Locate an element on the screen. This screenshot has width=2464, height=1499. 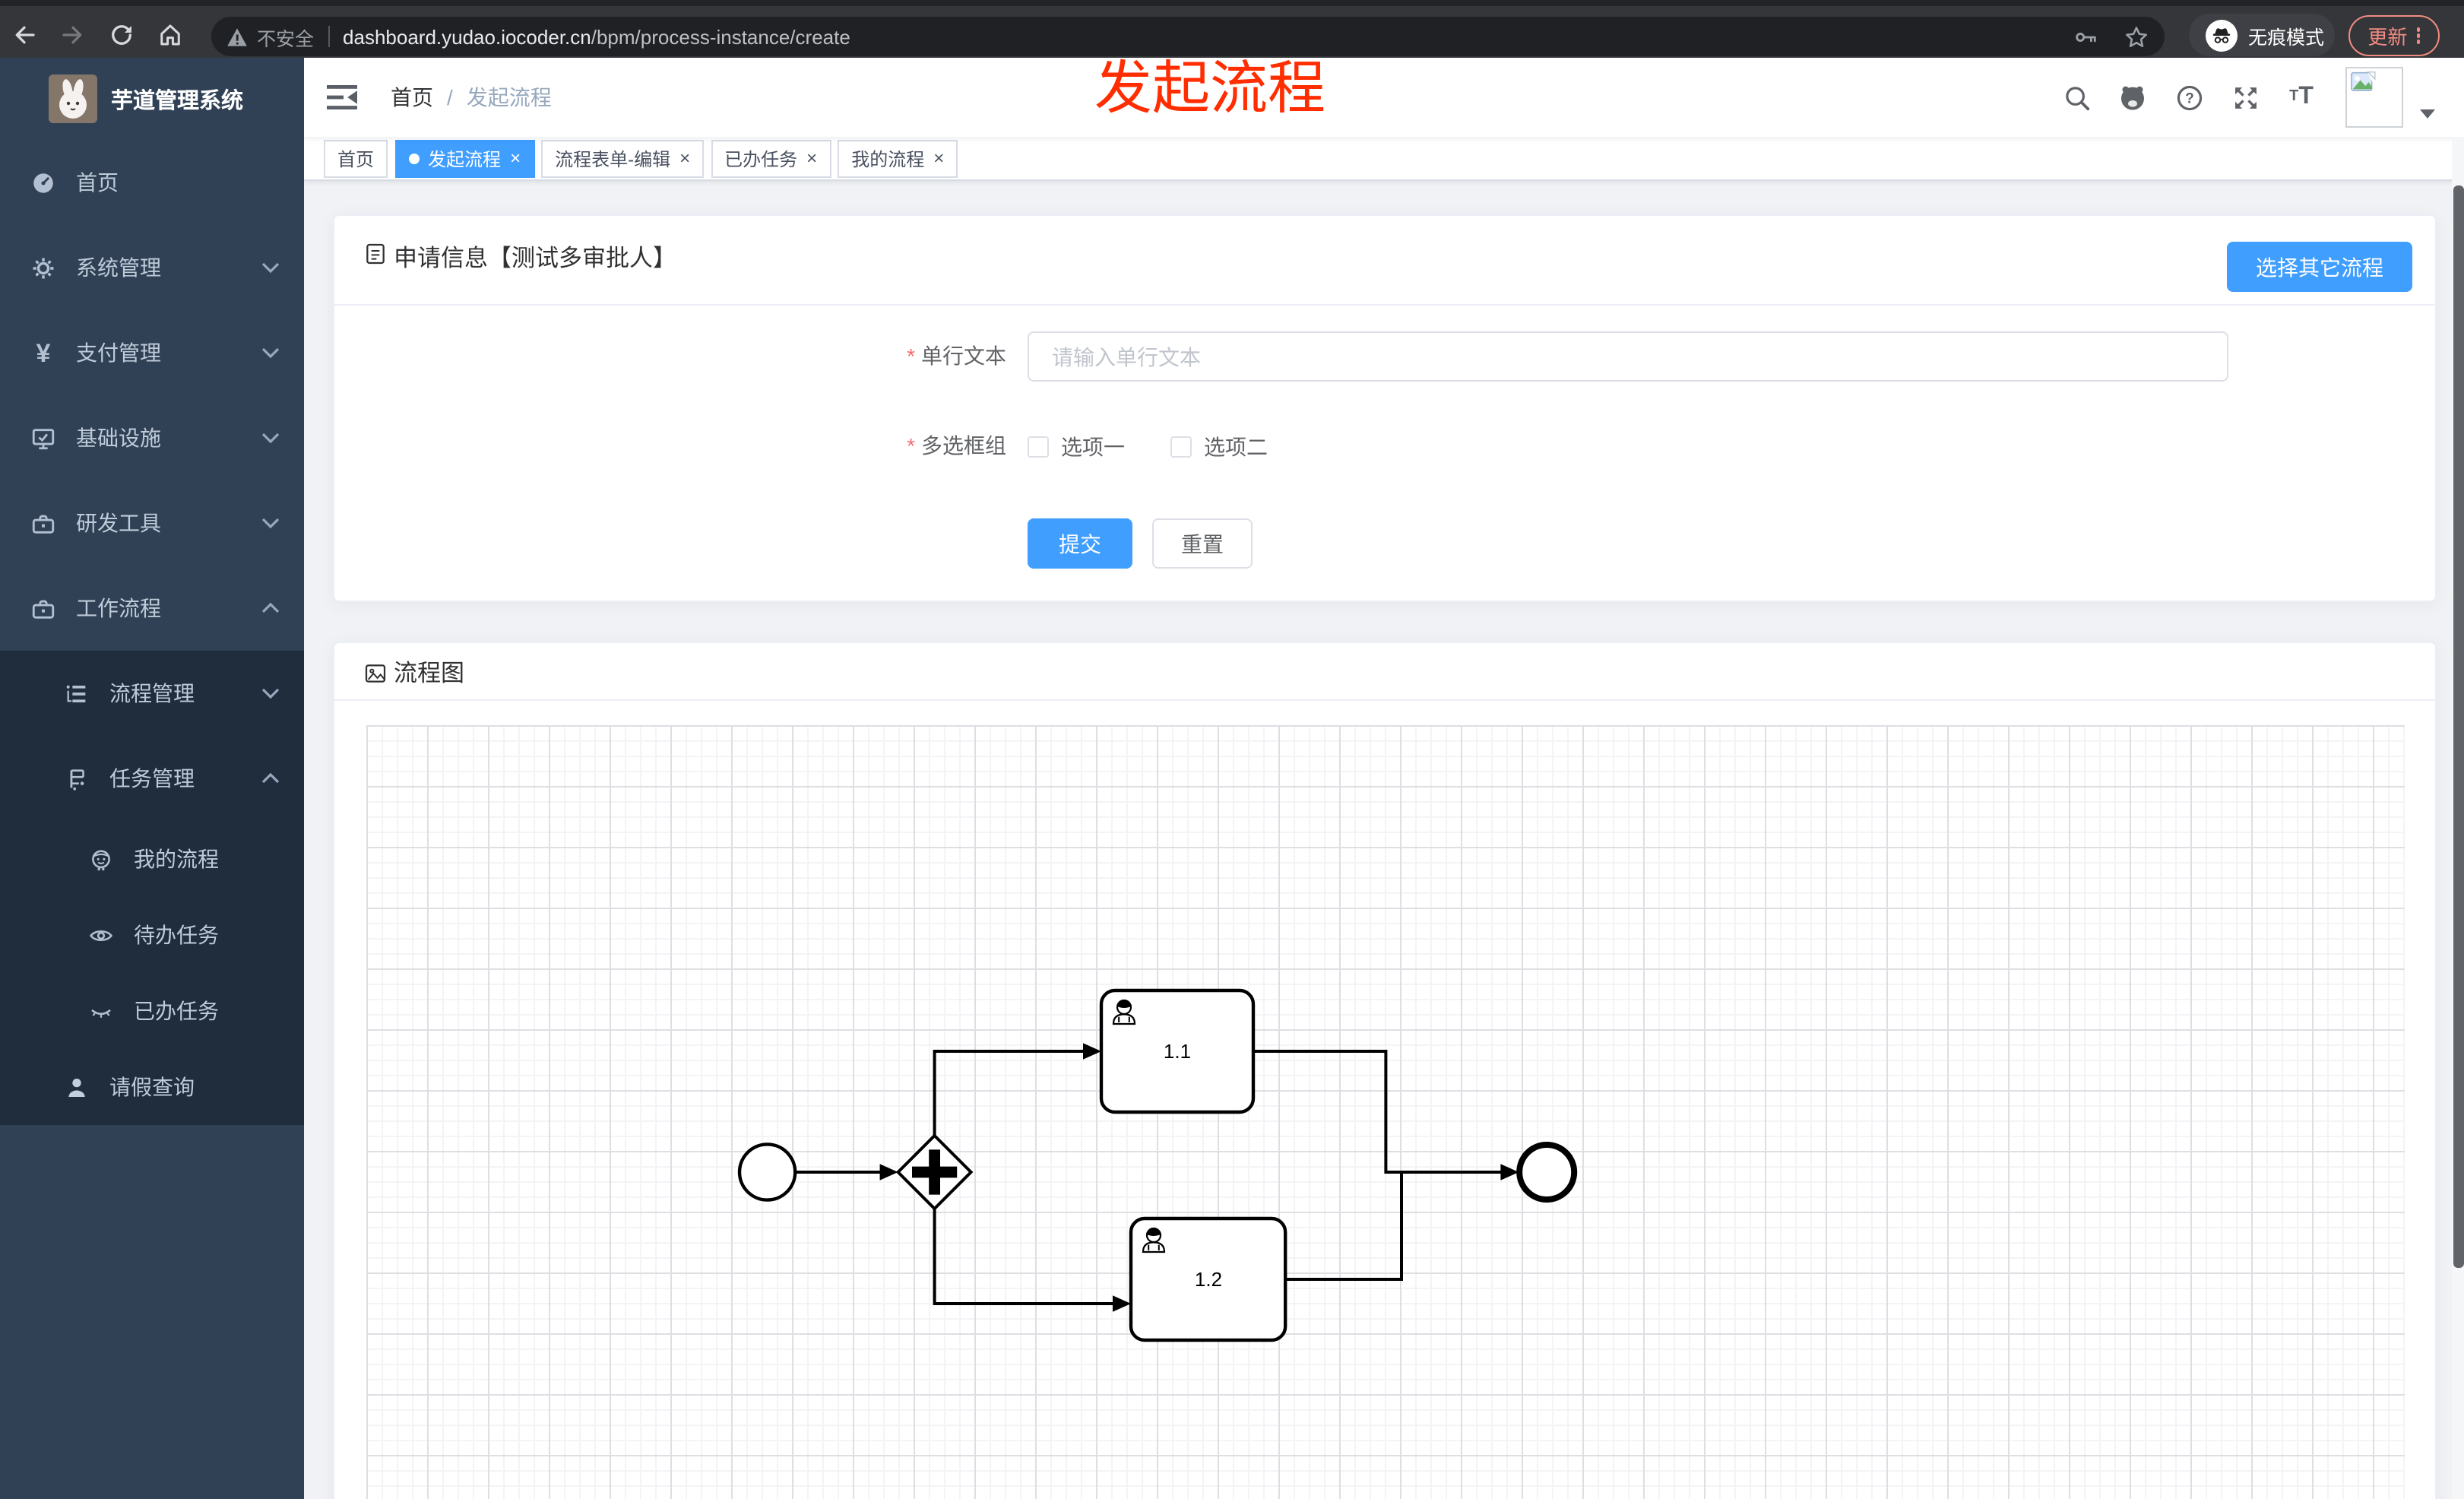
search-icon is located at coordinates (2077, 98).